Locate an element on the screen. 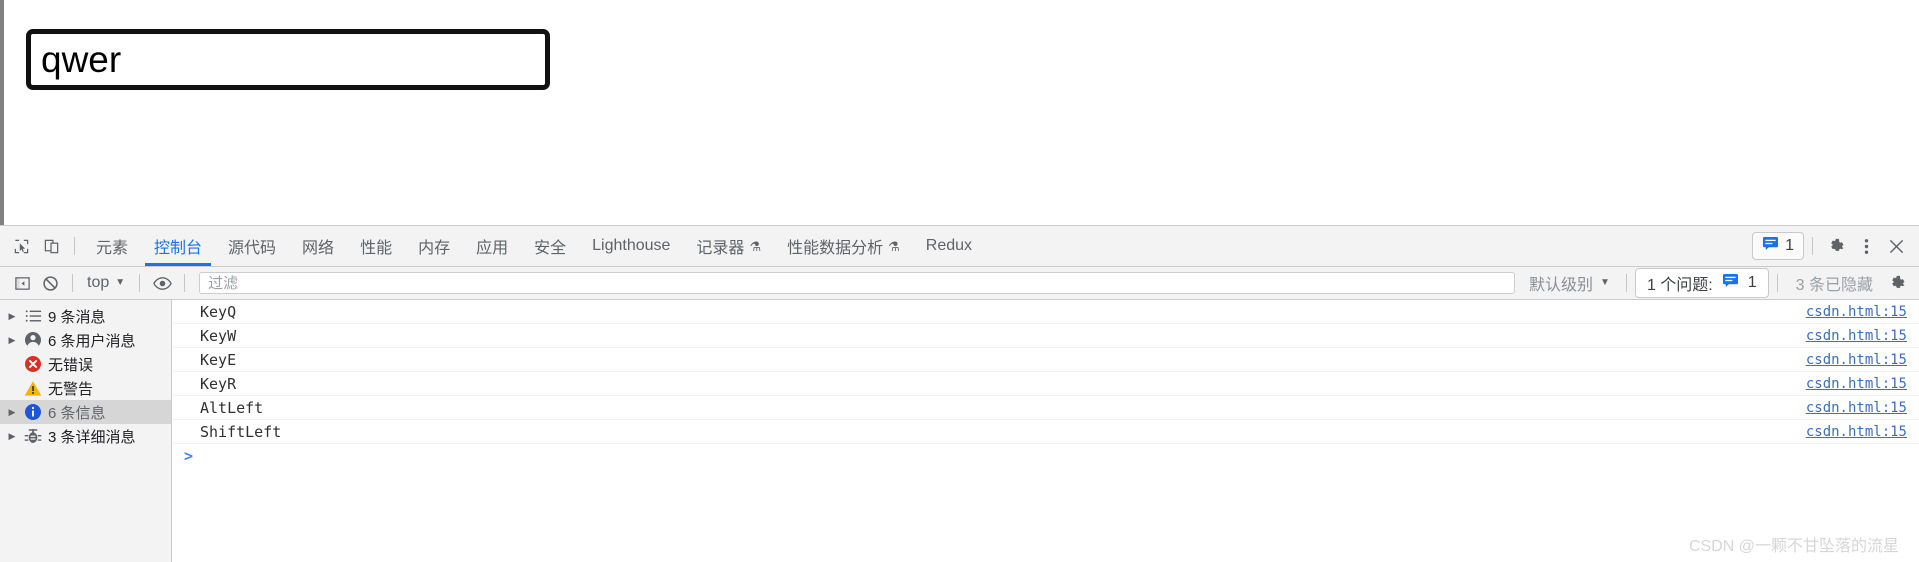 Image resolution: width=1919 pixels, height=562 pixels. tab-performance: 性能 is located at coordinates (376, 246).